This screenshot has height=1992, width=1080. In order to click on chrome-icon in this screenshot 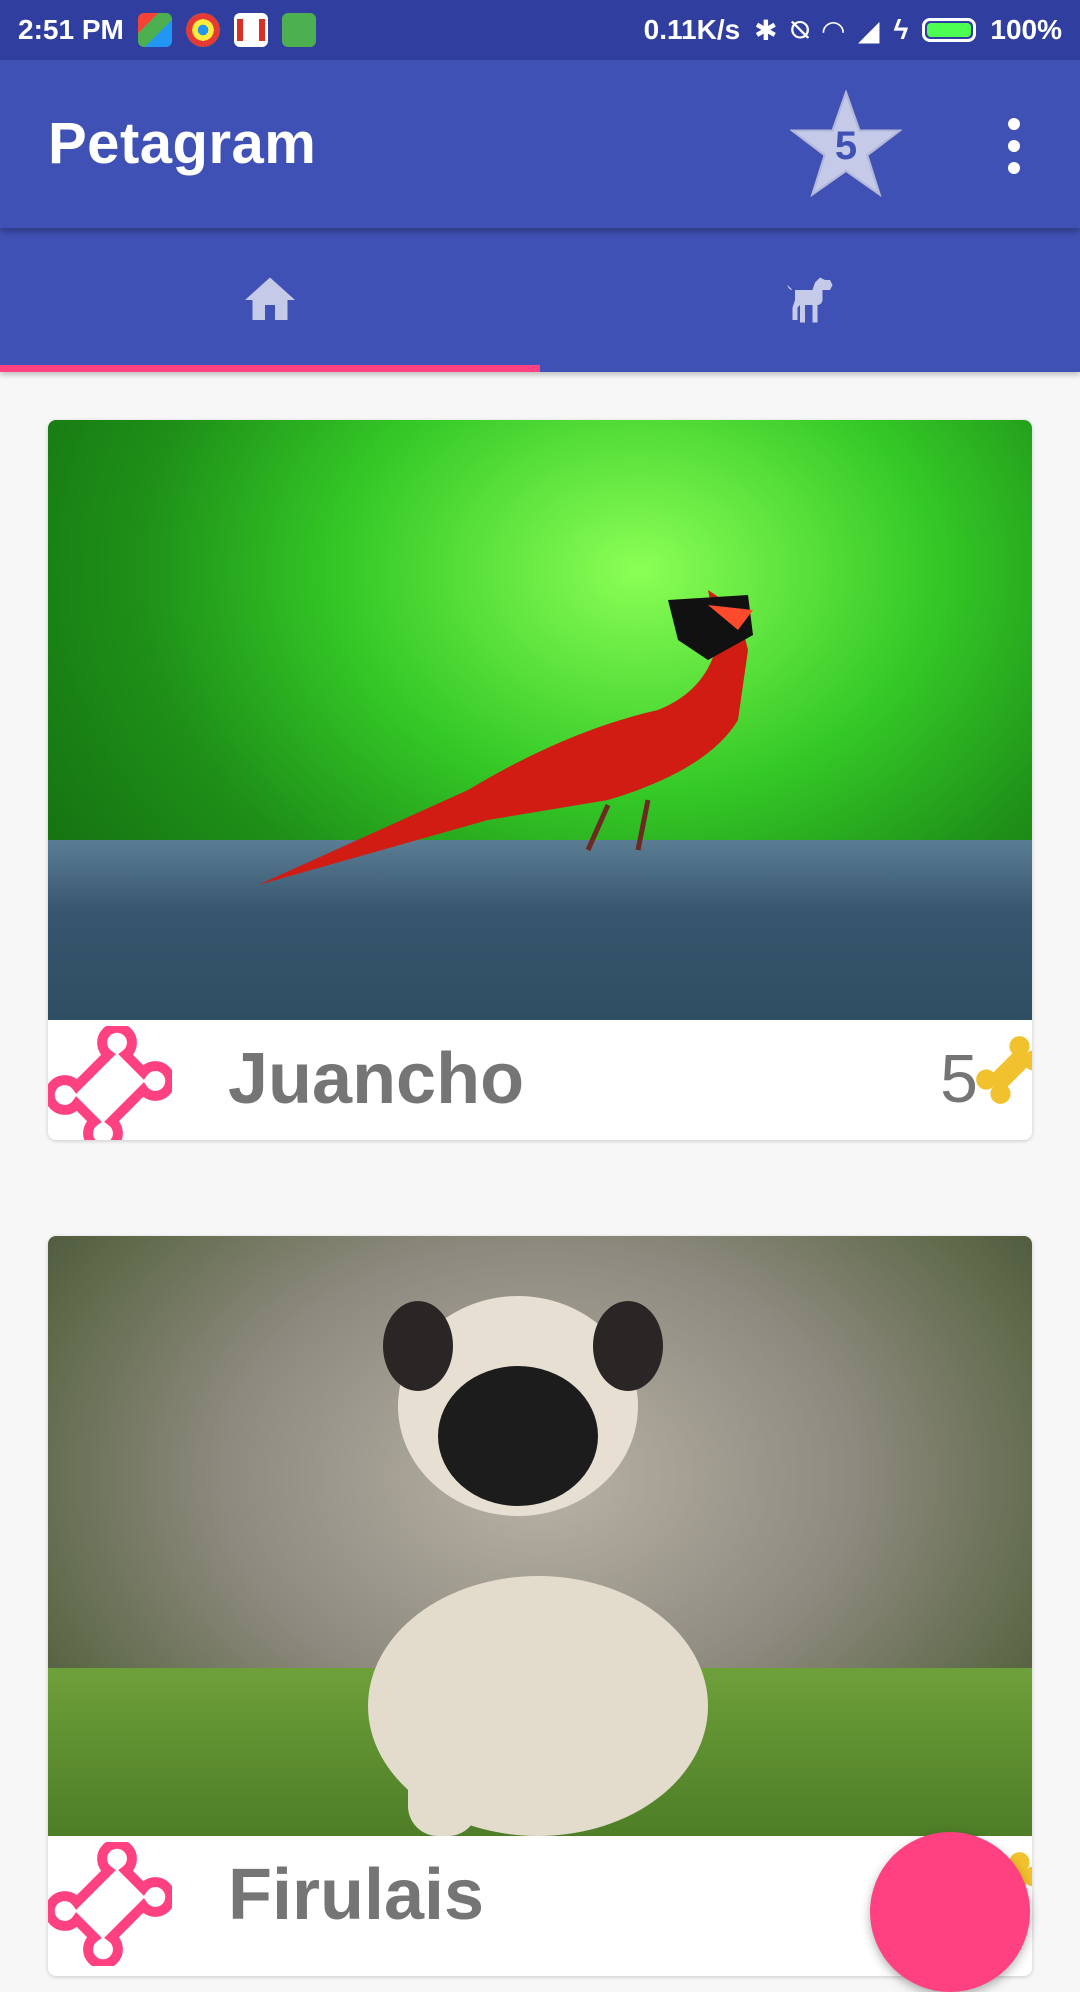, I will do `click(202, 30)`.